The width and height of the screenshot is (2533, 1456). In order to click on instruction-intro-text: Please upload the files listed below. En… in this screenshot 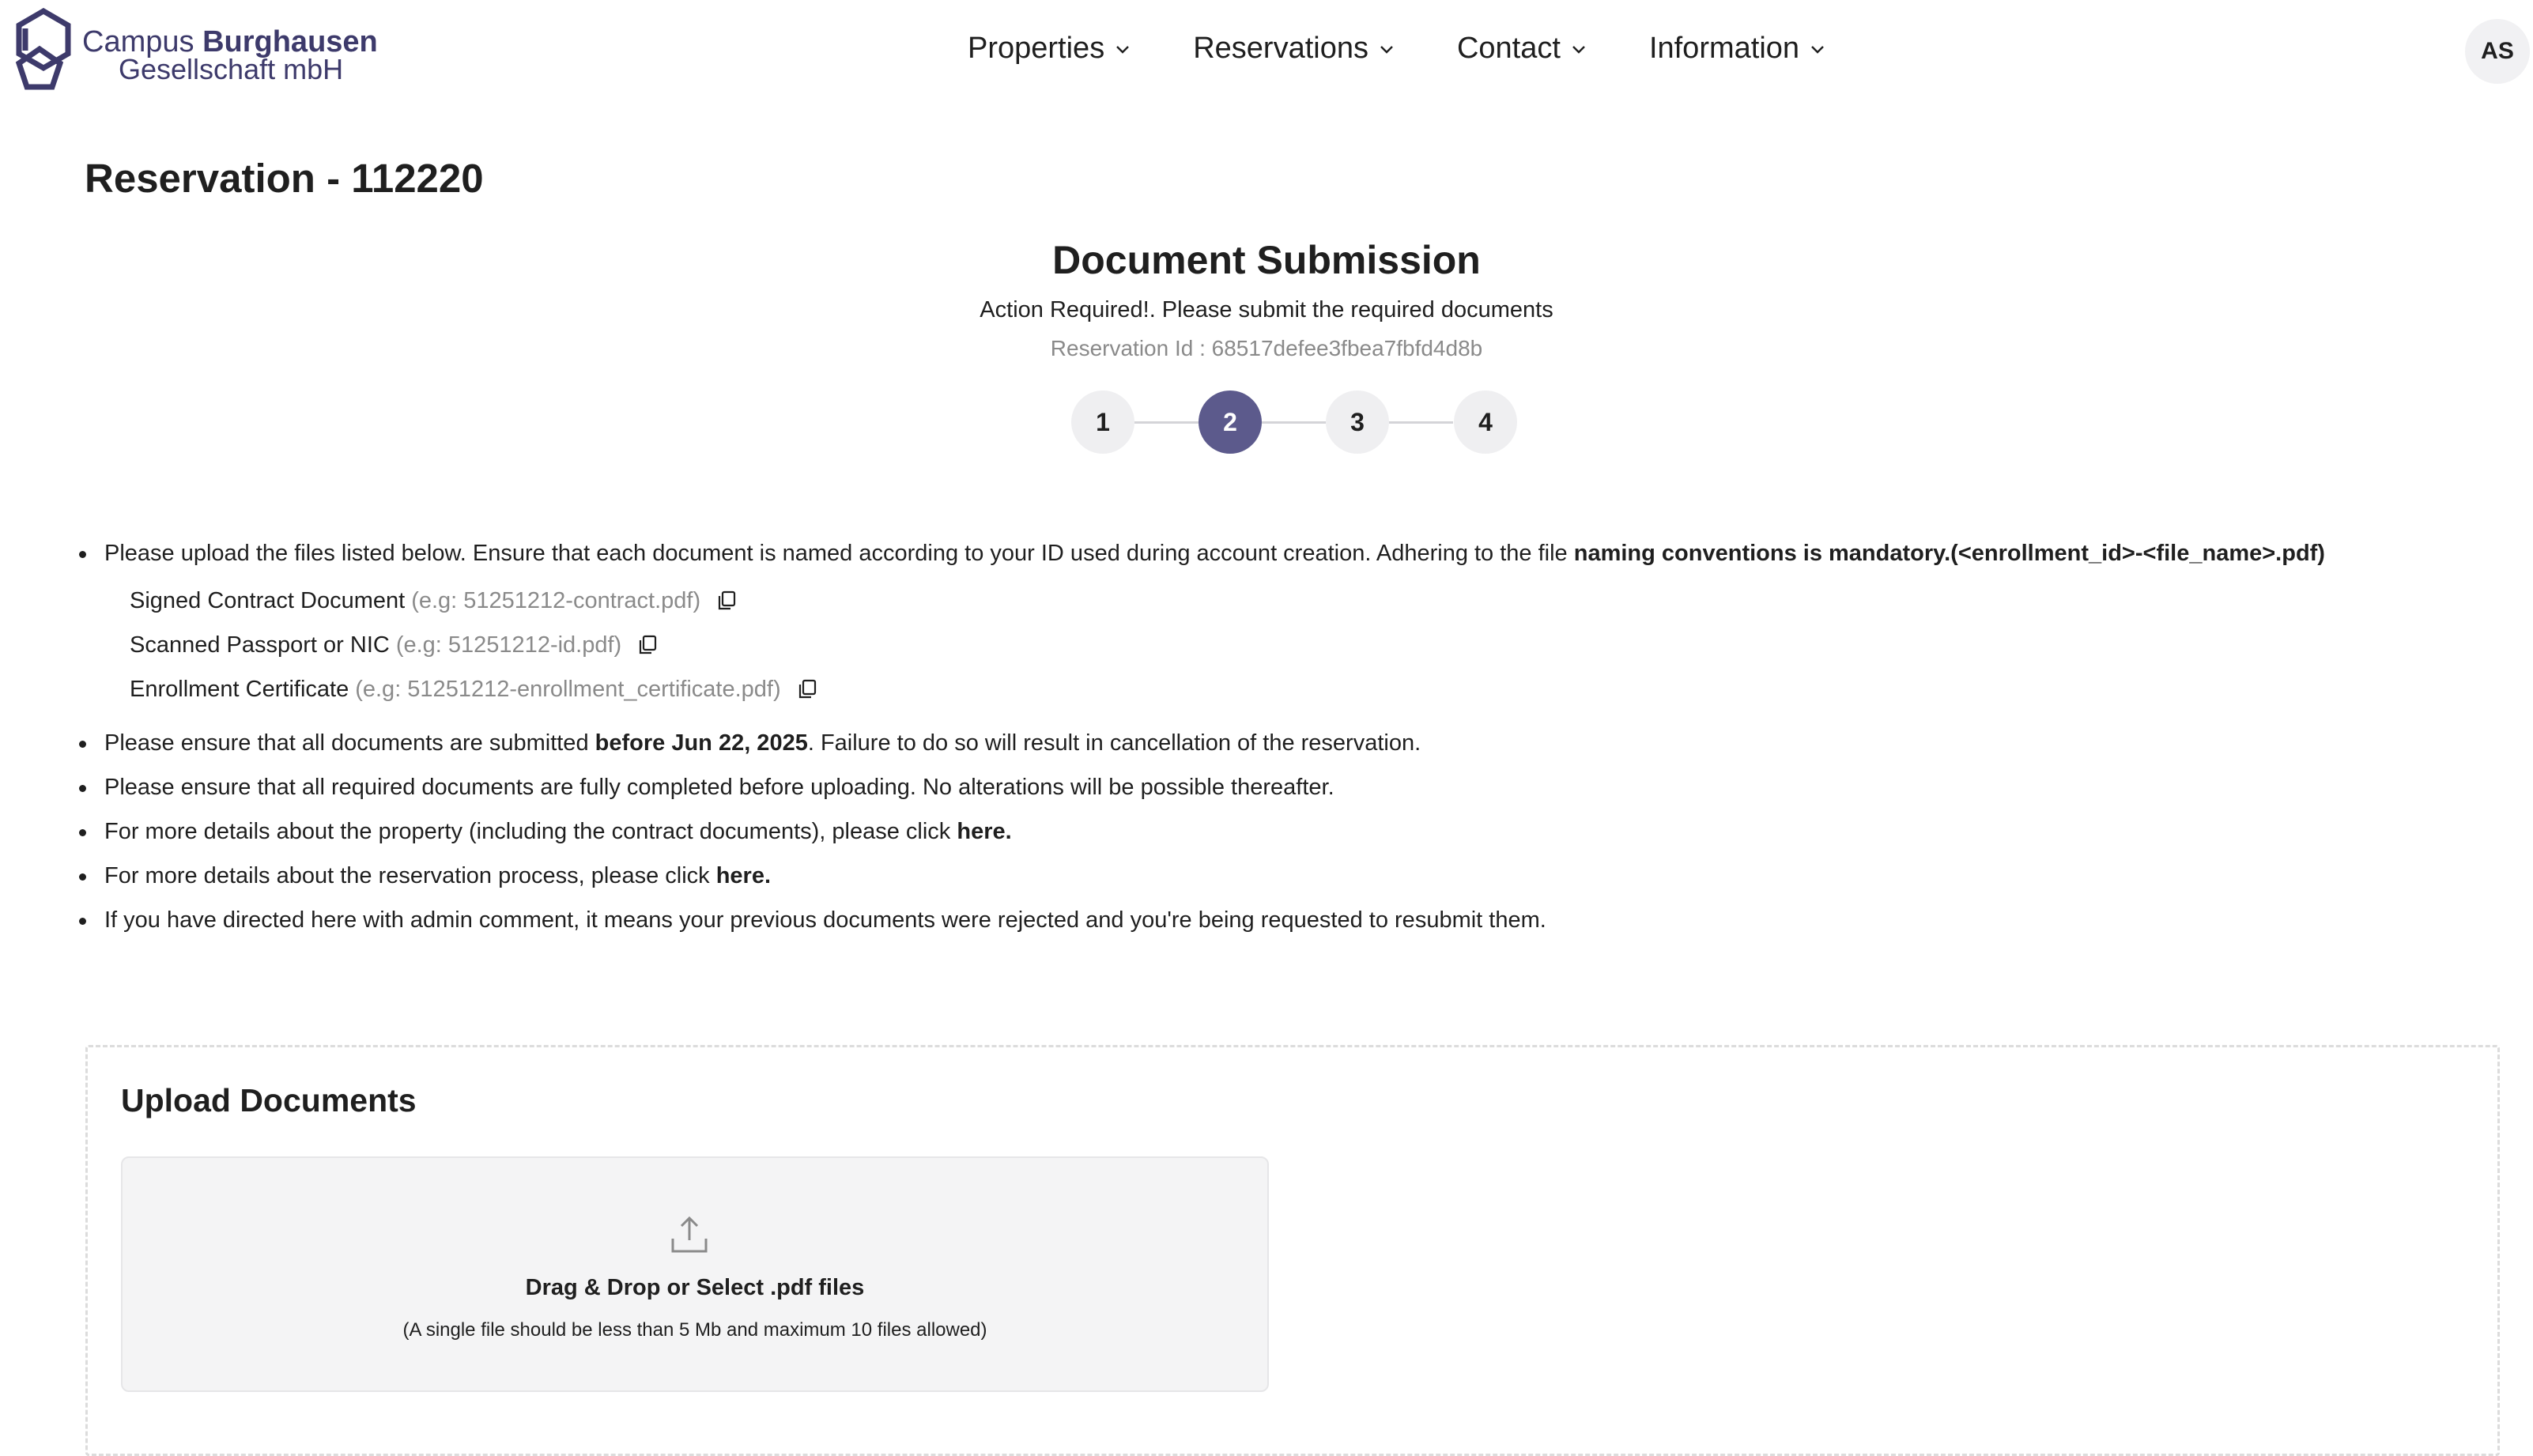, I will do `click(839, 553)`.